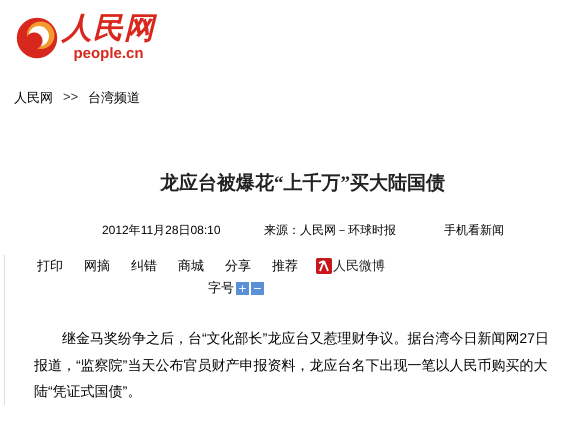  What do you see at coordinates (114, 99) in the screenshot?
I see `breadcrumb-link: 台湾频道` at bounding box center [114, 99].